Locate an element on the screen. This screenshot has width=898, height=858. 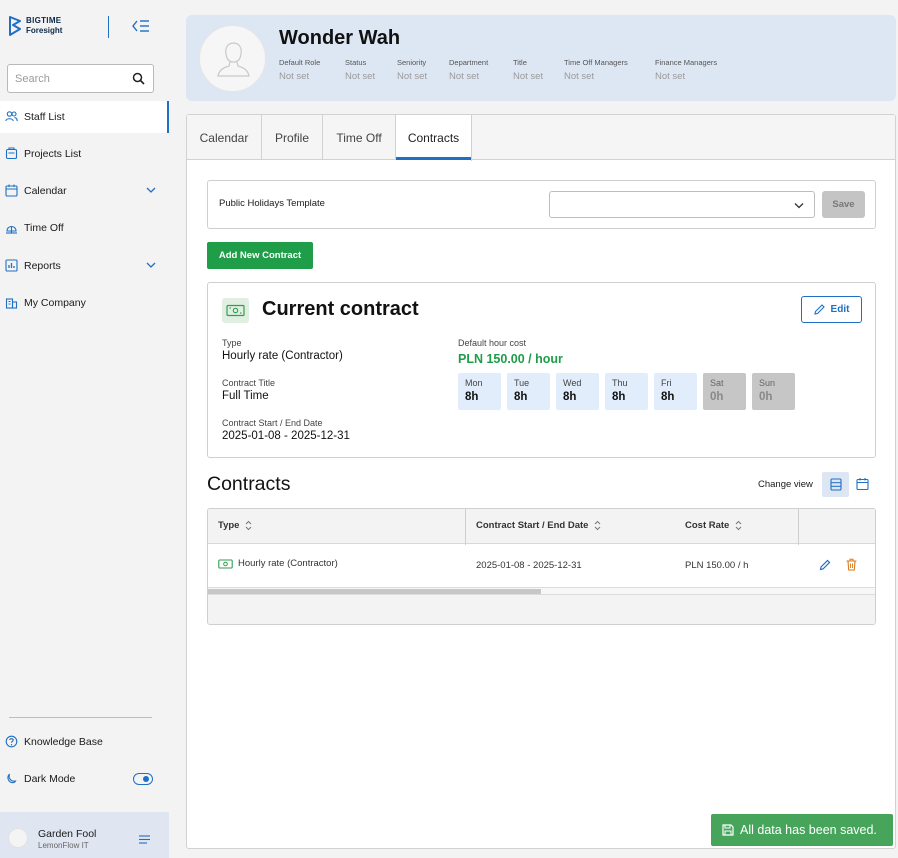
field-seniority: Seniority Not set is located at coordinates (412, 70).